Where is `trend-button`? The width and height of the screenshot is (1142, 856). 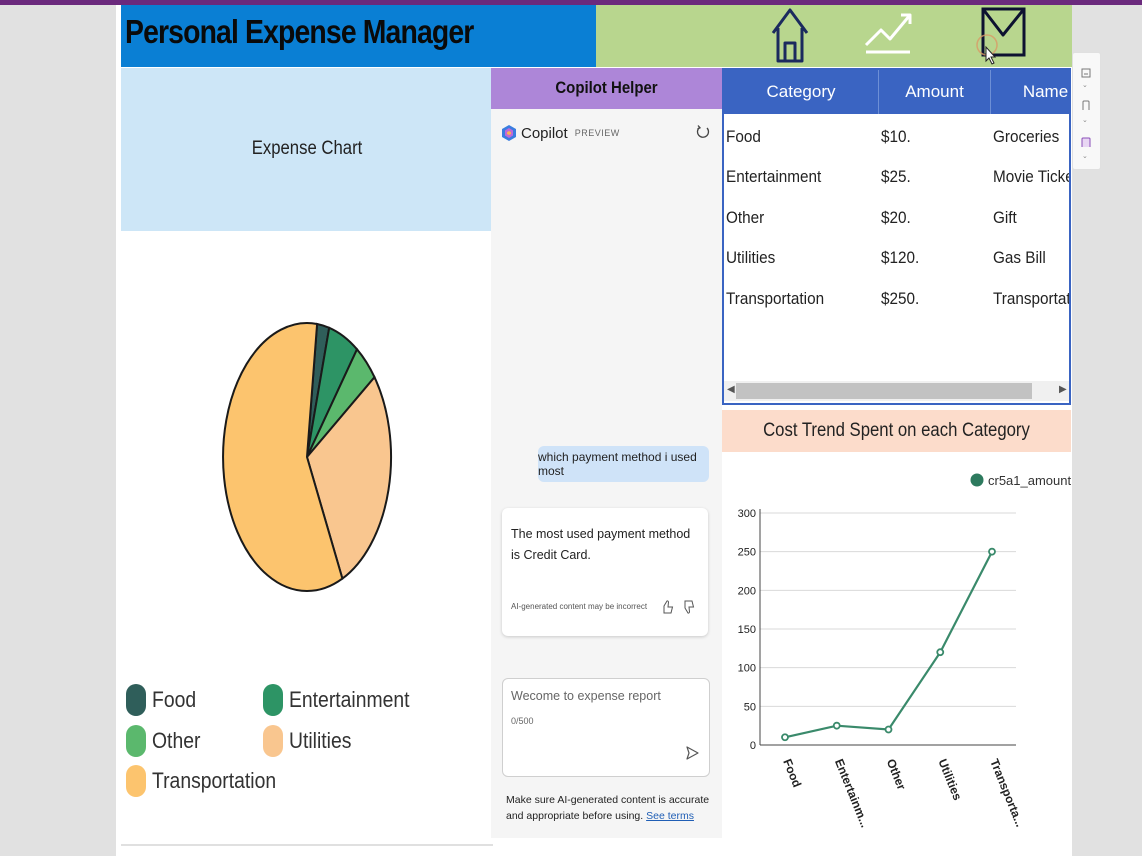
trend-button is located at coordinates (890, 36).